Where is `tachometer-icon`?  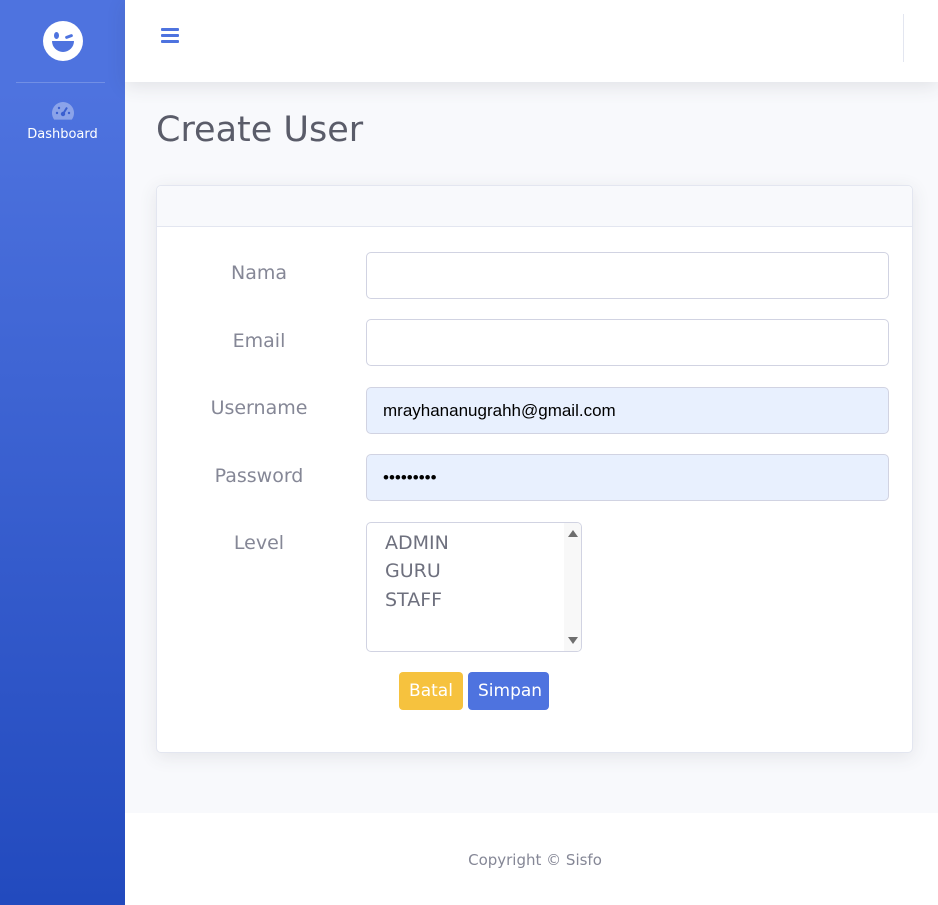 tachometer-icon is located at coordinates (62, 111).